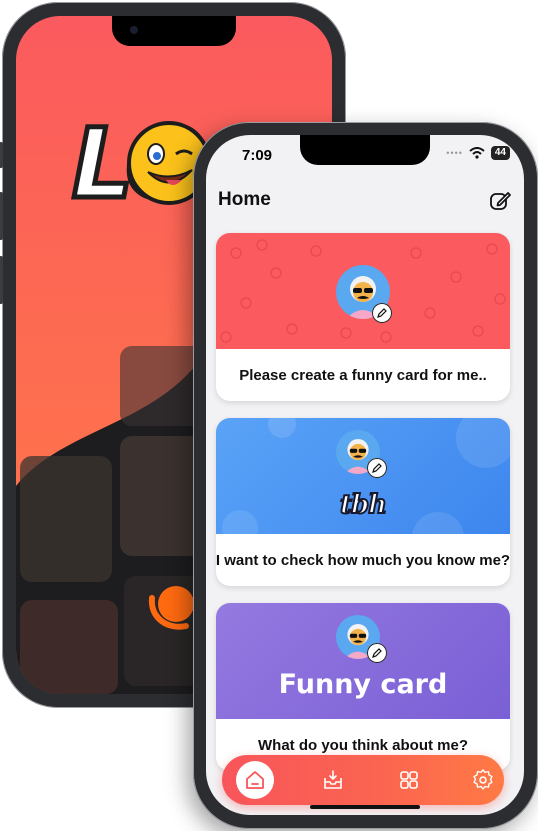 This screenshot has height=831, width=538. I want to click on back-notch, so click(174, 31).